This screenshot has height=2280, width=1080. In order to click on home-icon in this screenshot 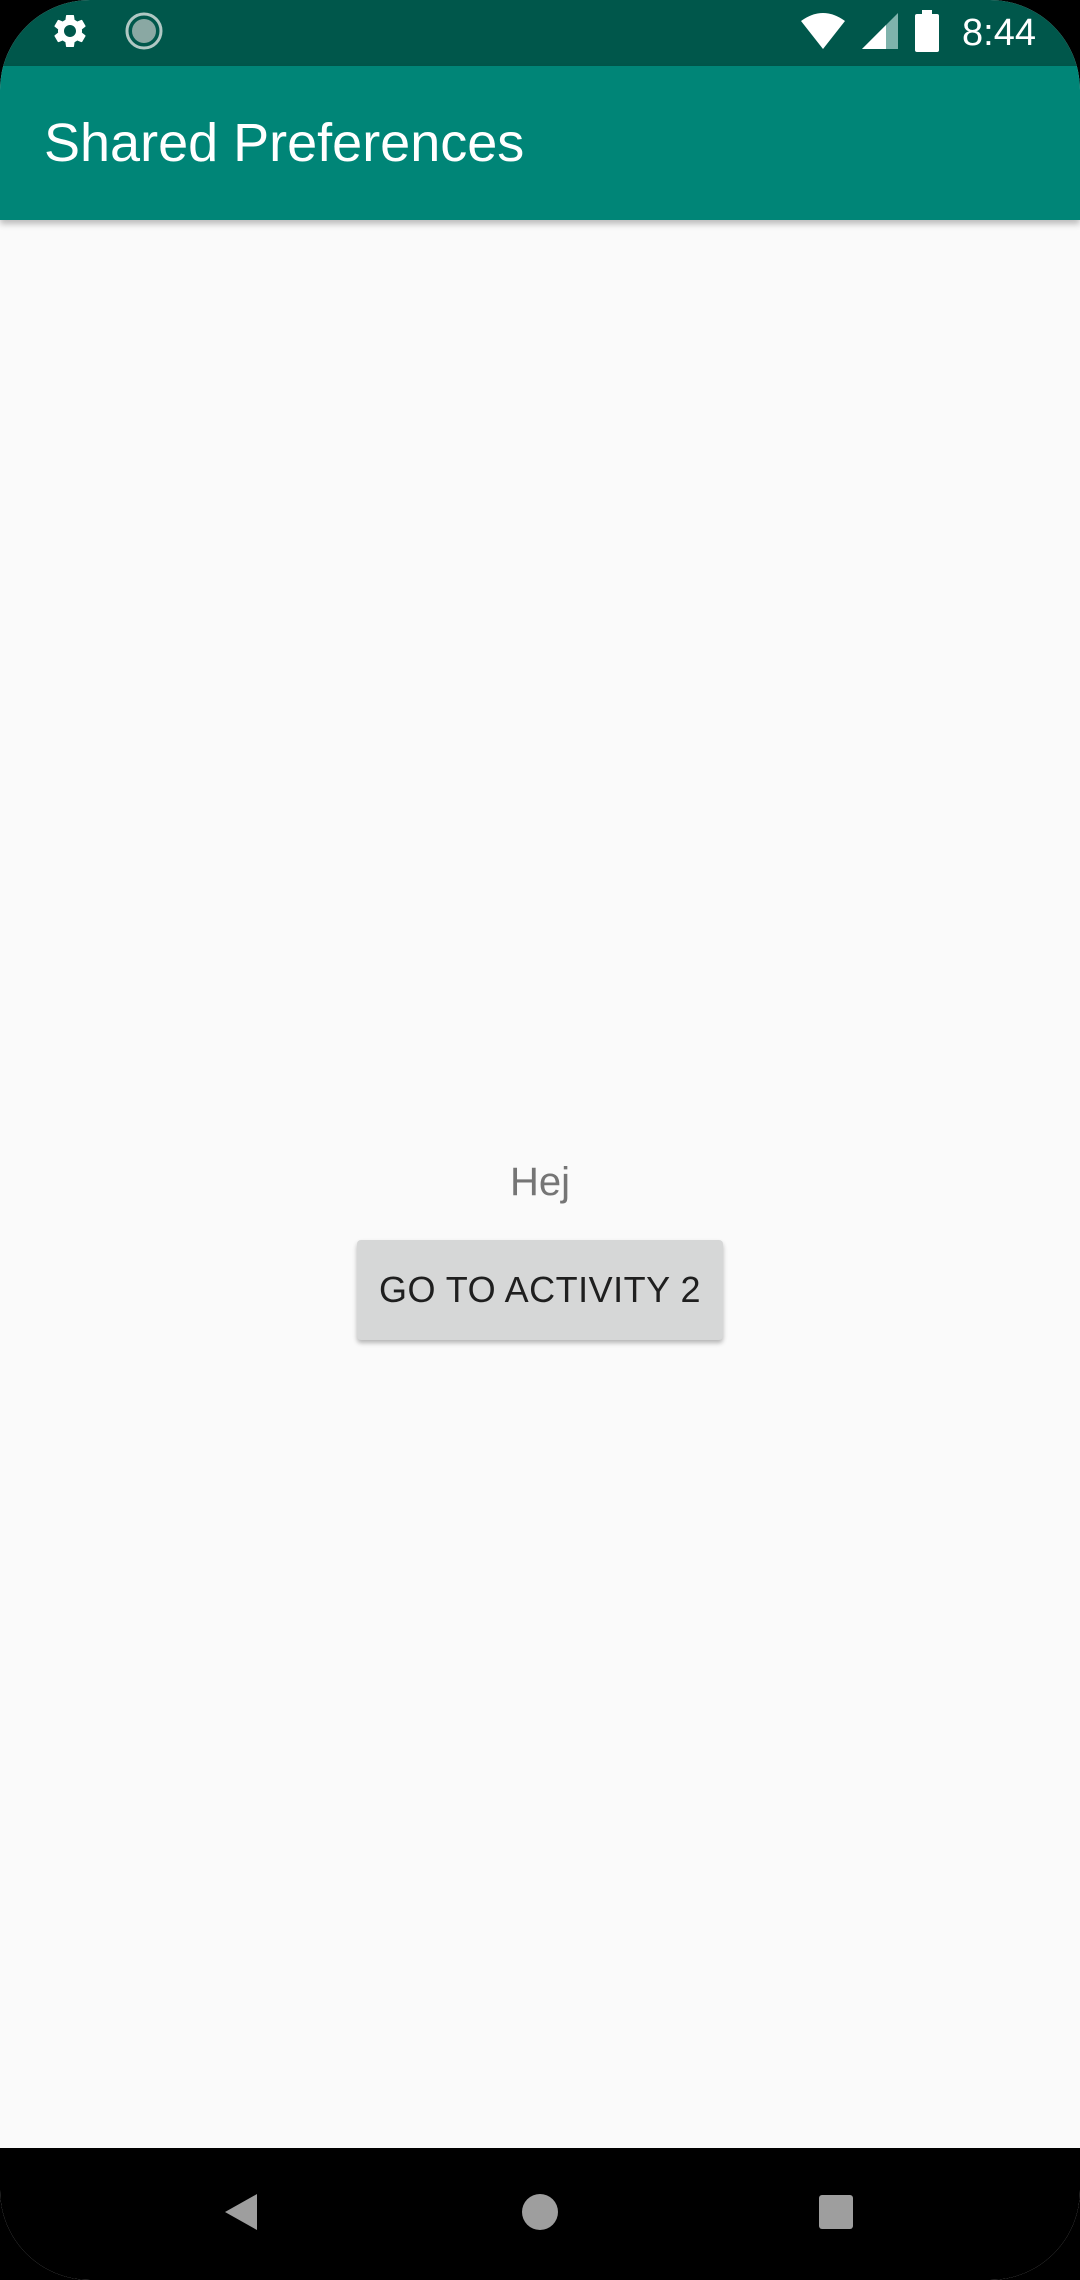, I will do `click(540, 2214)`.